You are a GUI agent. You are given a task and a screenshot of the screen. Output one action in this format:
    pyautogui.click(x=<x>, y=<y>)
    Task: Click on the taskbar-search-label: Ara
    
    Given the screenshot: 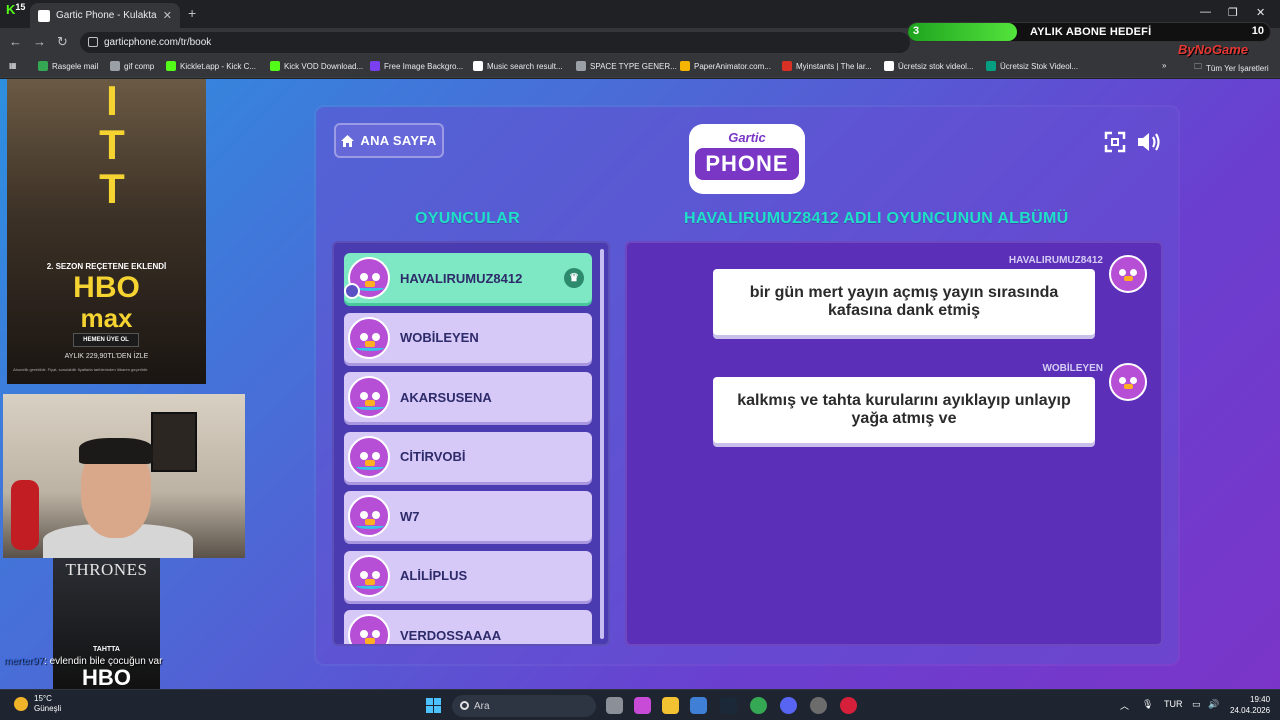 What is the action you would take?
    pyautogui.click(x=482, y=706)
    